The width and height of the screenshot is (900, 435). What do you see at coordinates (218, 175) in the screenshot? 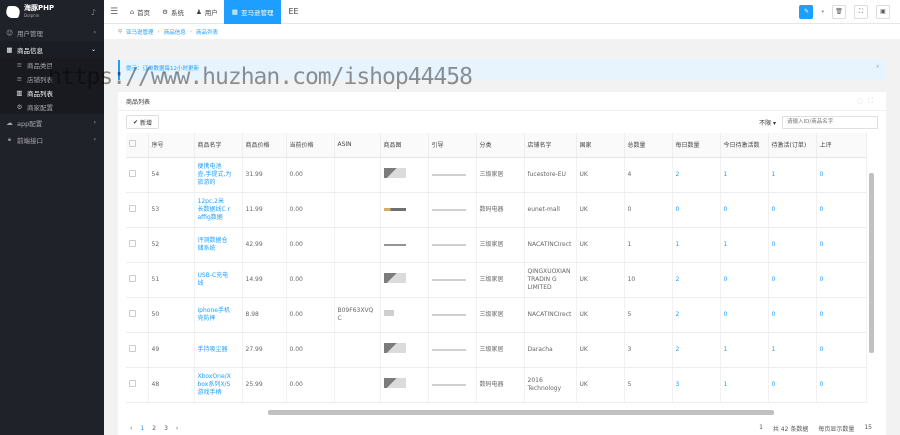
I see `cell-name: 便携电池 壶,手提式,为 旅游的` at bounding box center [218, 175].